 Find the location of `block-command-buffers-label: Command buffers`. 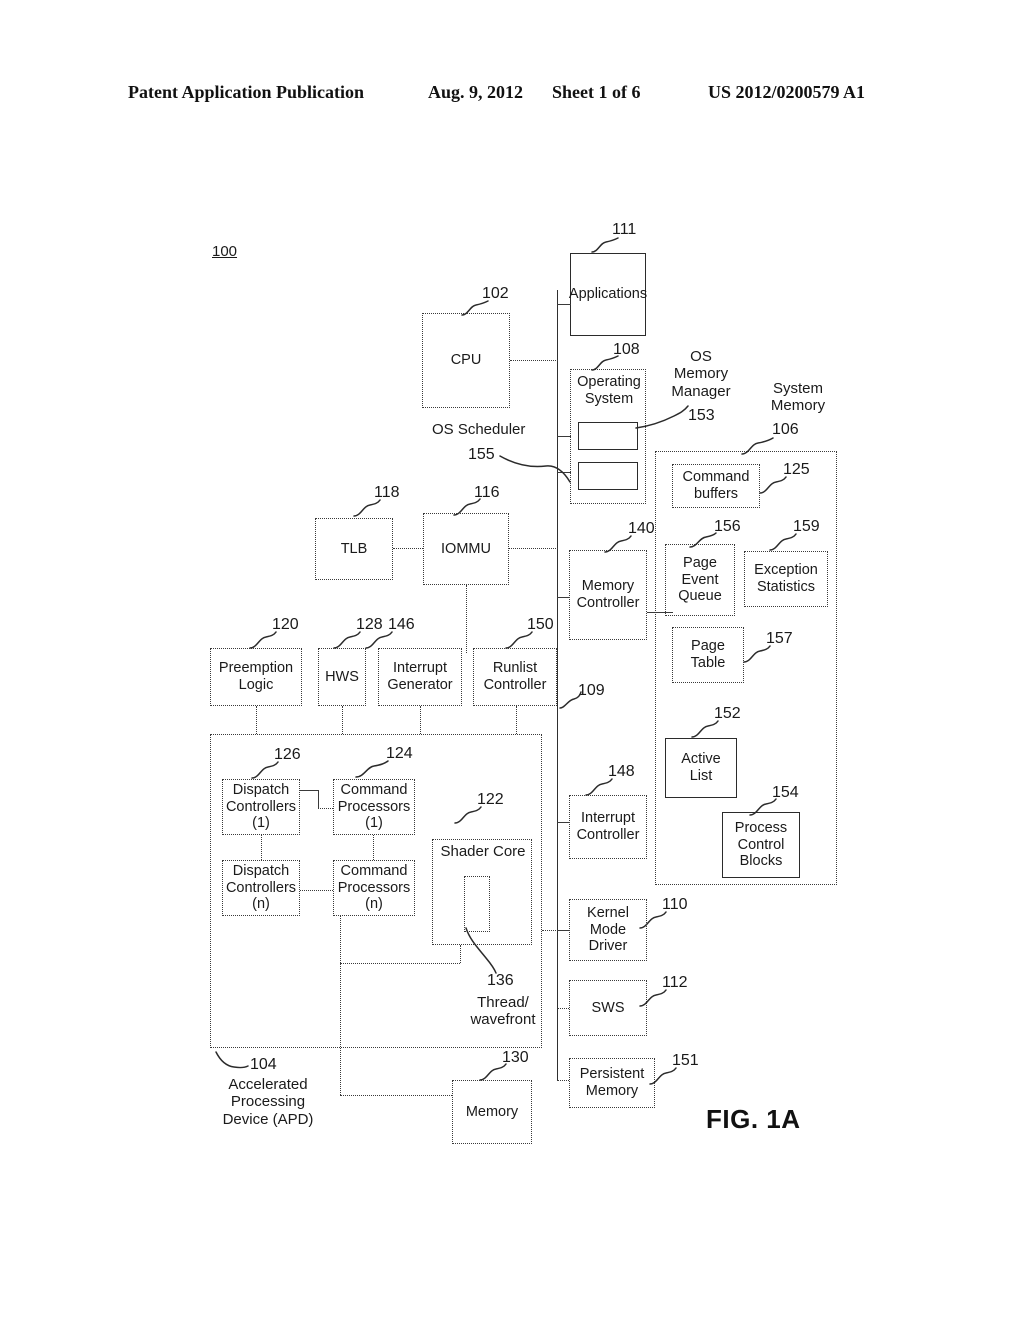

block-command-buffers-label: Command buffers is located at coordinates (716, 485).